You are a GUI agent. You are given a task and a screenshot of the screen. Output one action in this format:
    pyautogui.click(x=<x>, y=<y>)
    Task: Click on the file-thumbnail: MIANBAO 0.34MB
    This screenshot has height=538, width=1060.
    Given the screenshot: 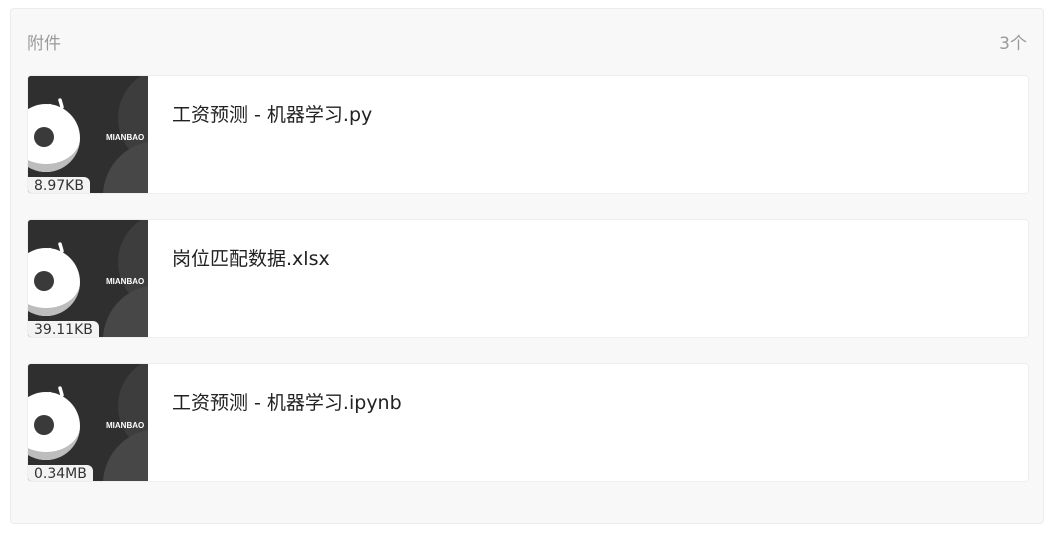 What is the action you would take?
    pyautogui.click(x=88, y=422)
    